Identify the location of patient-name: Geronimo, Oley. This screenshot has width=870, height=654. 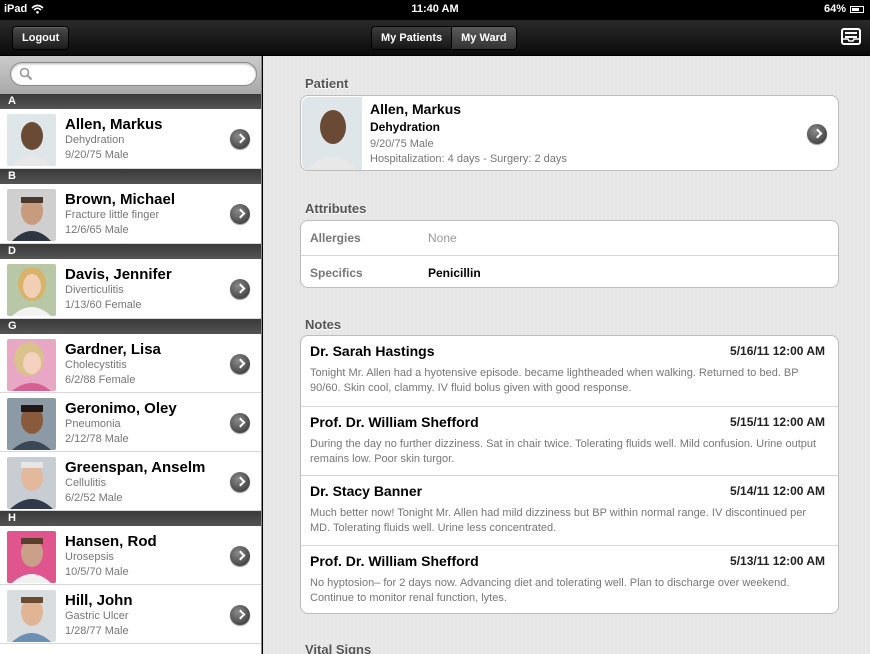
(121, 408).